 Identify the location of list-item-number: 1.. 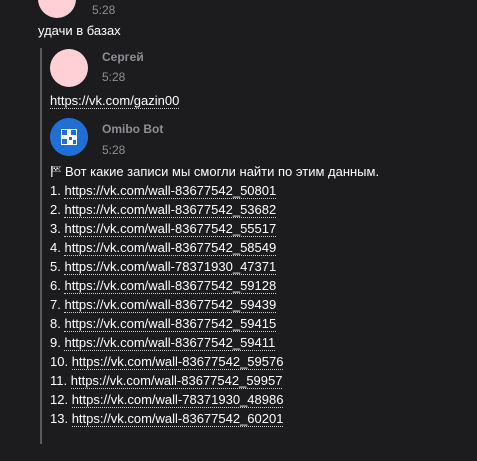
(55, 190).